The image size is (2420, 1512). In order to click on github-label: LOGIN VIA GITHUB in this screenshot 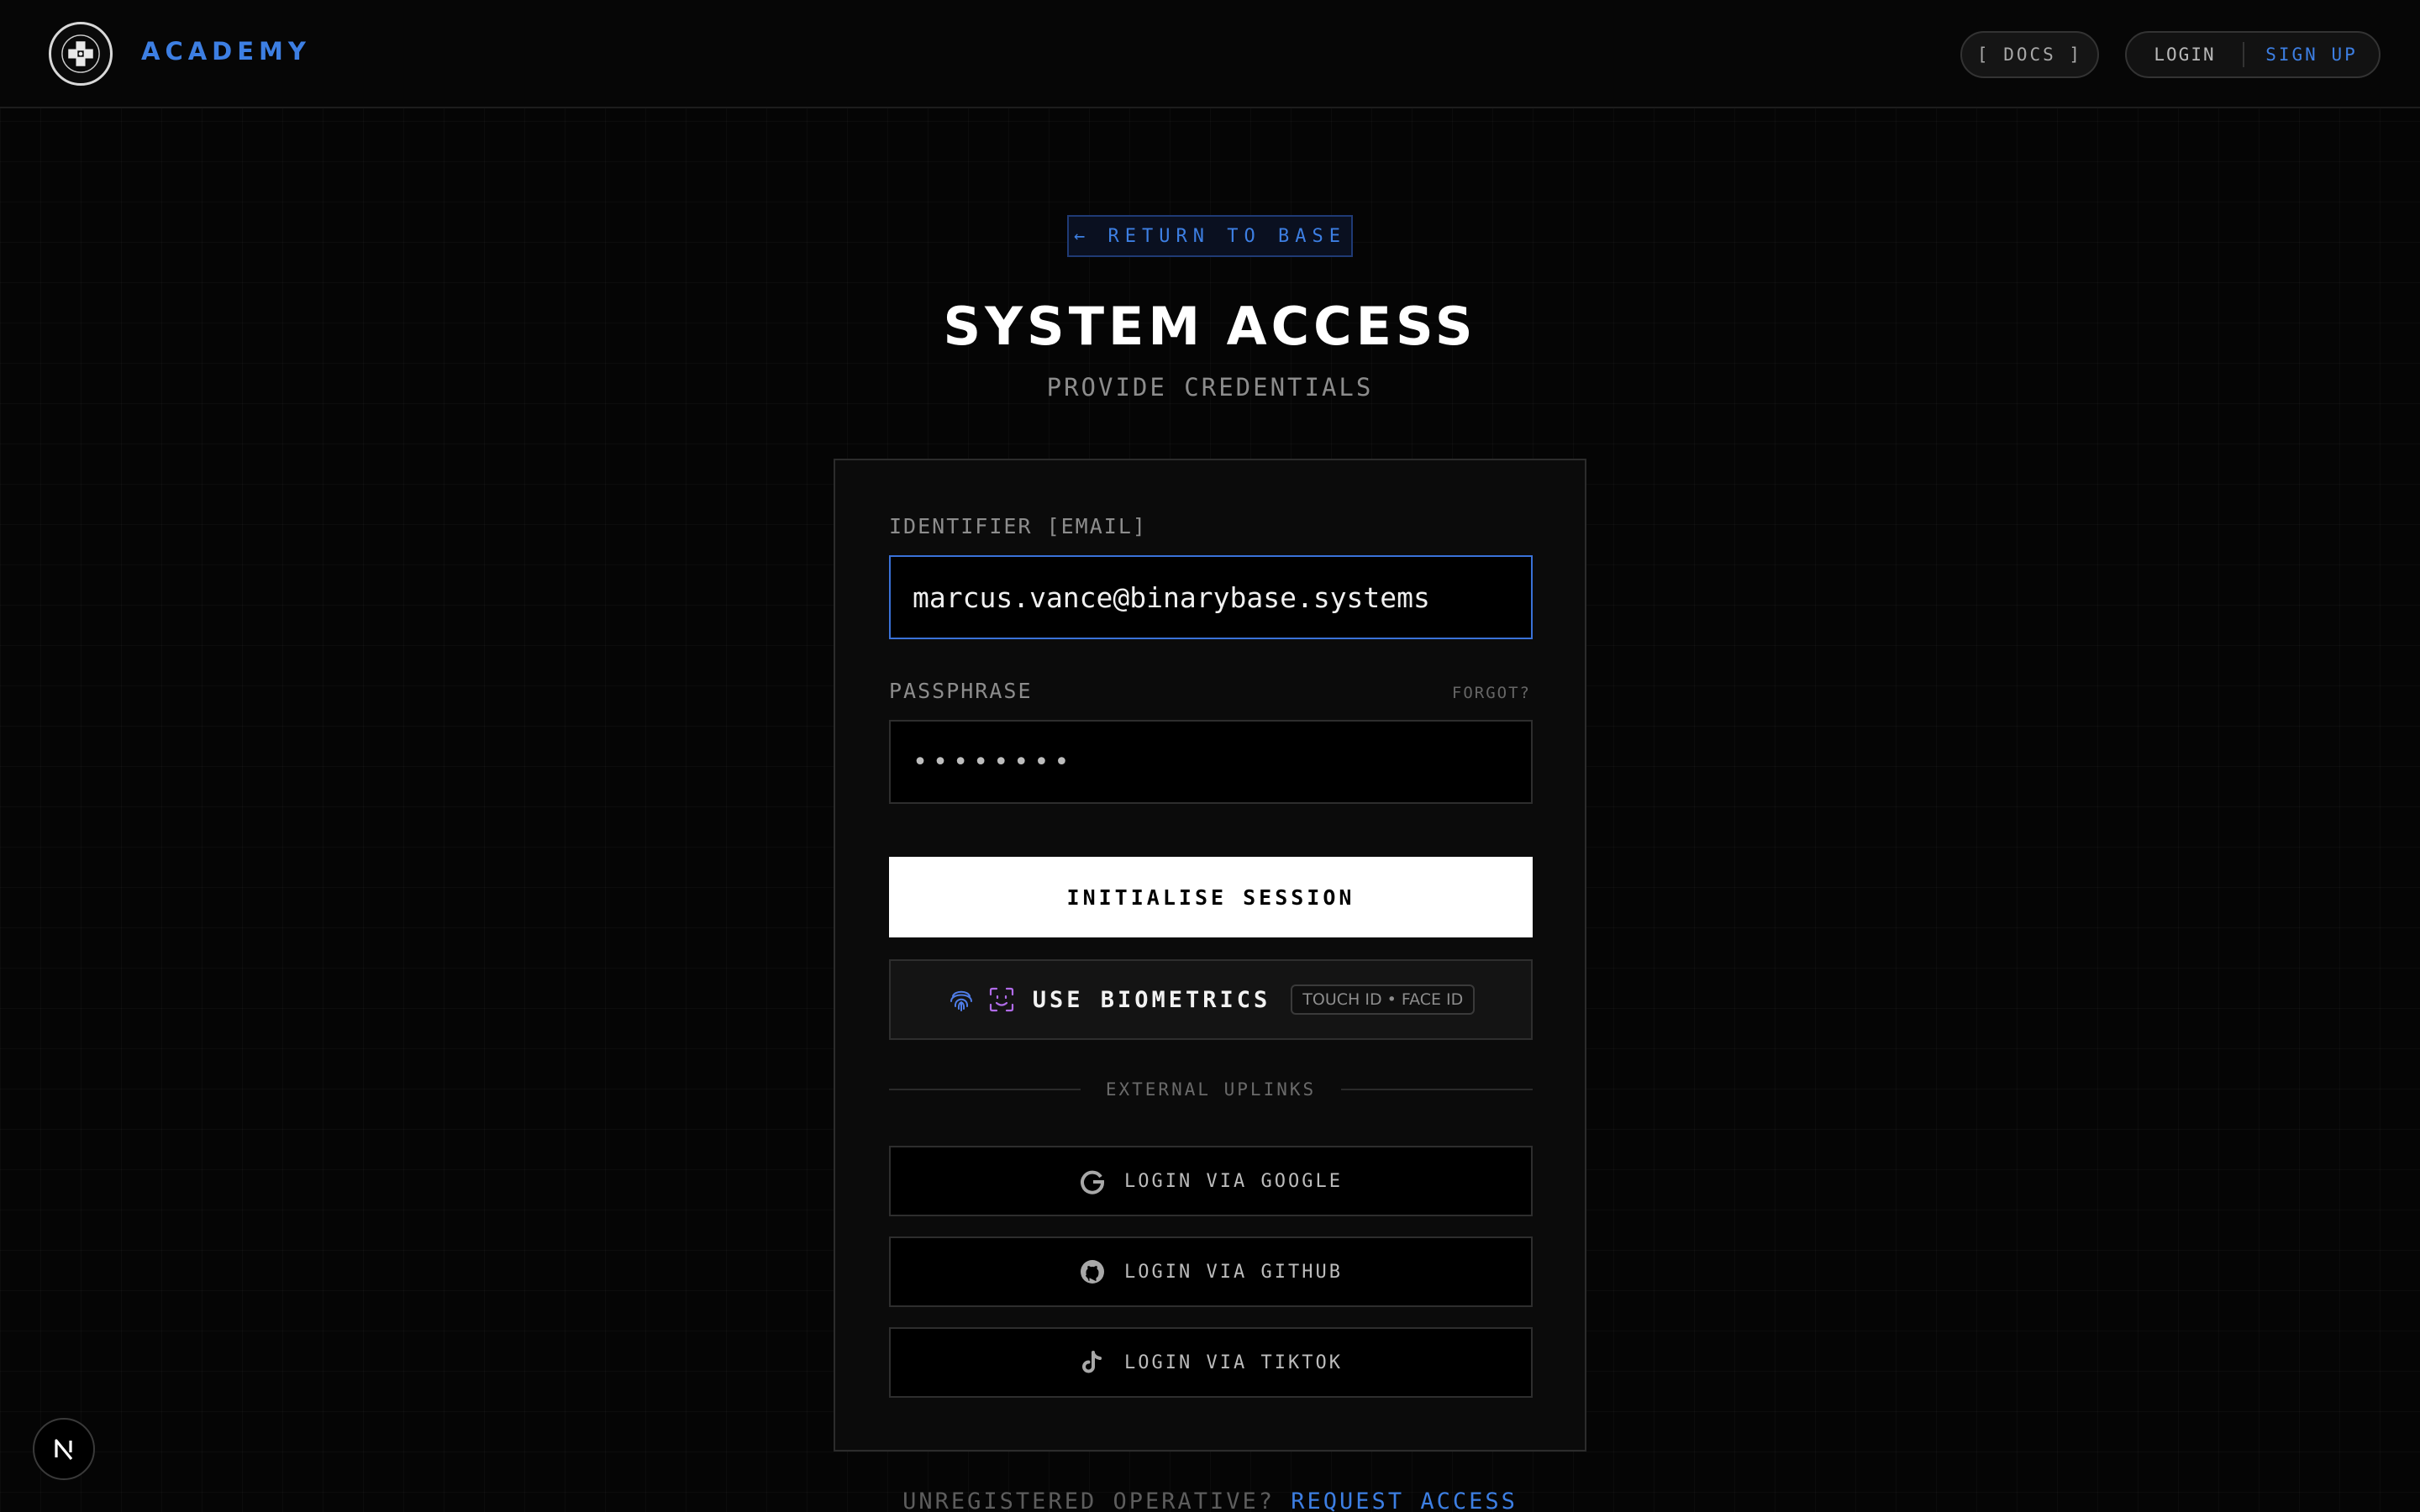, I will do `click(1233, 1272)`.